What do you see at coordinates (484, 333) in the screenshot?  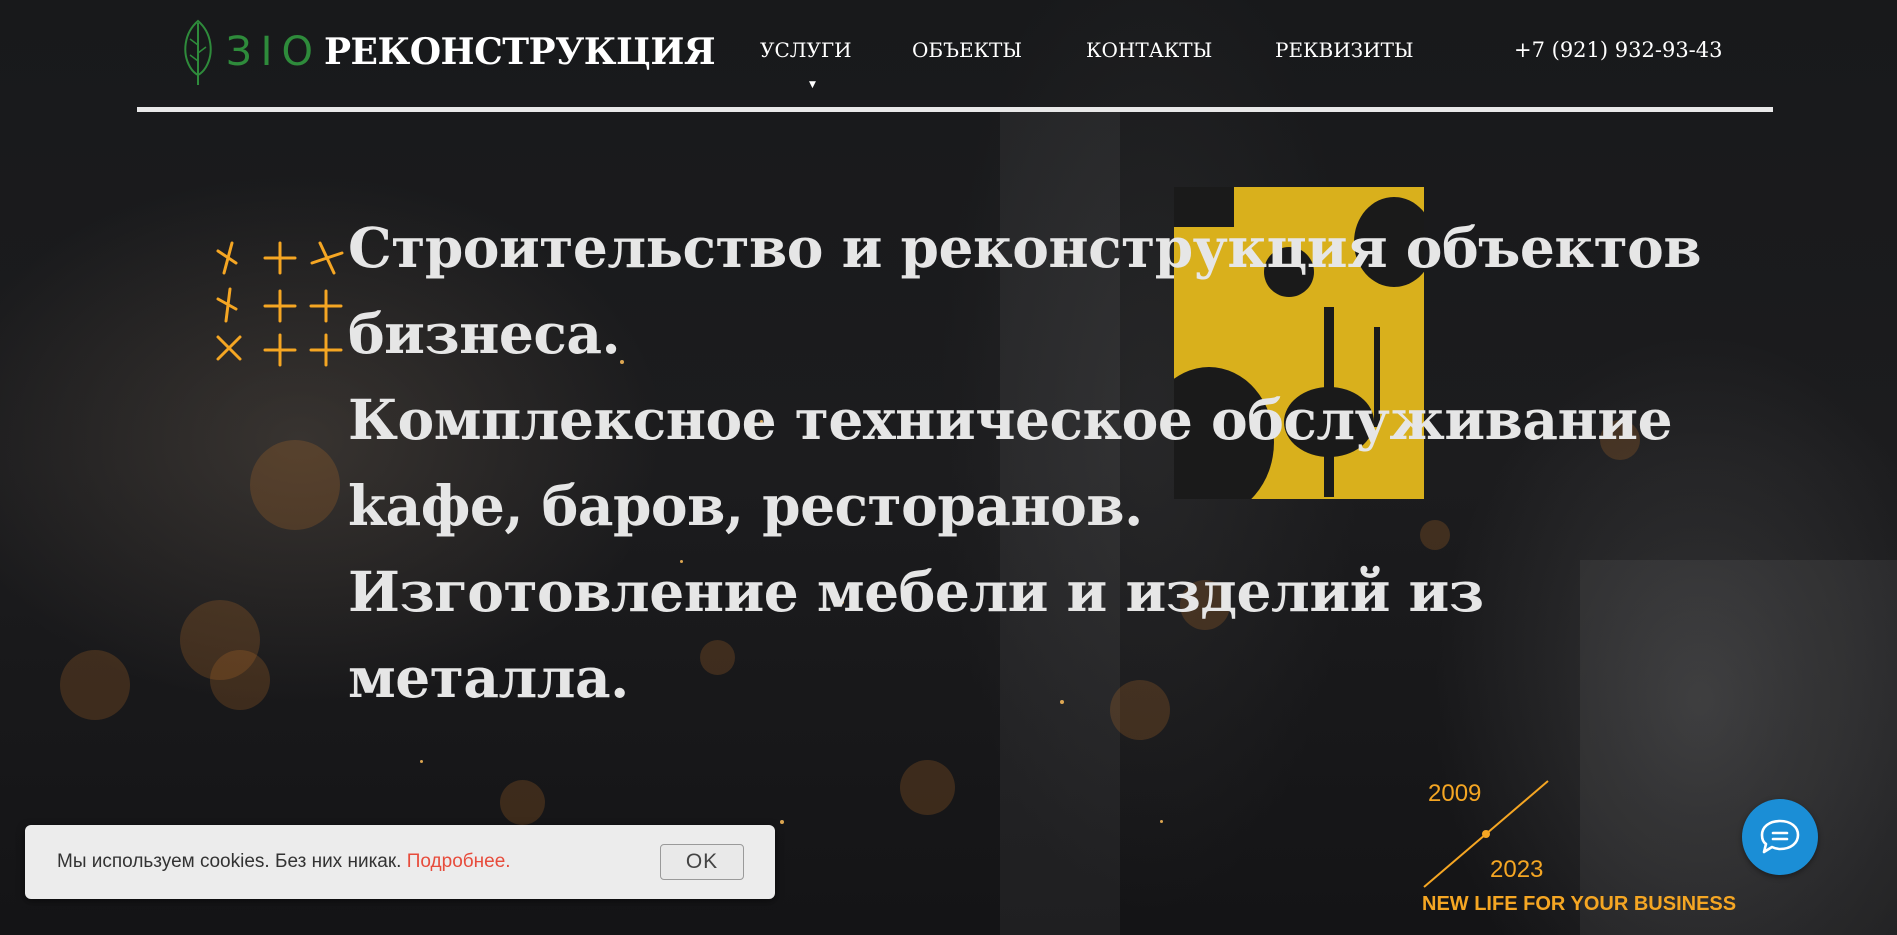 I see `hero-line: бизнеса.` at bounding box center [484, 333].